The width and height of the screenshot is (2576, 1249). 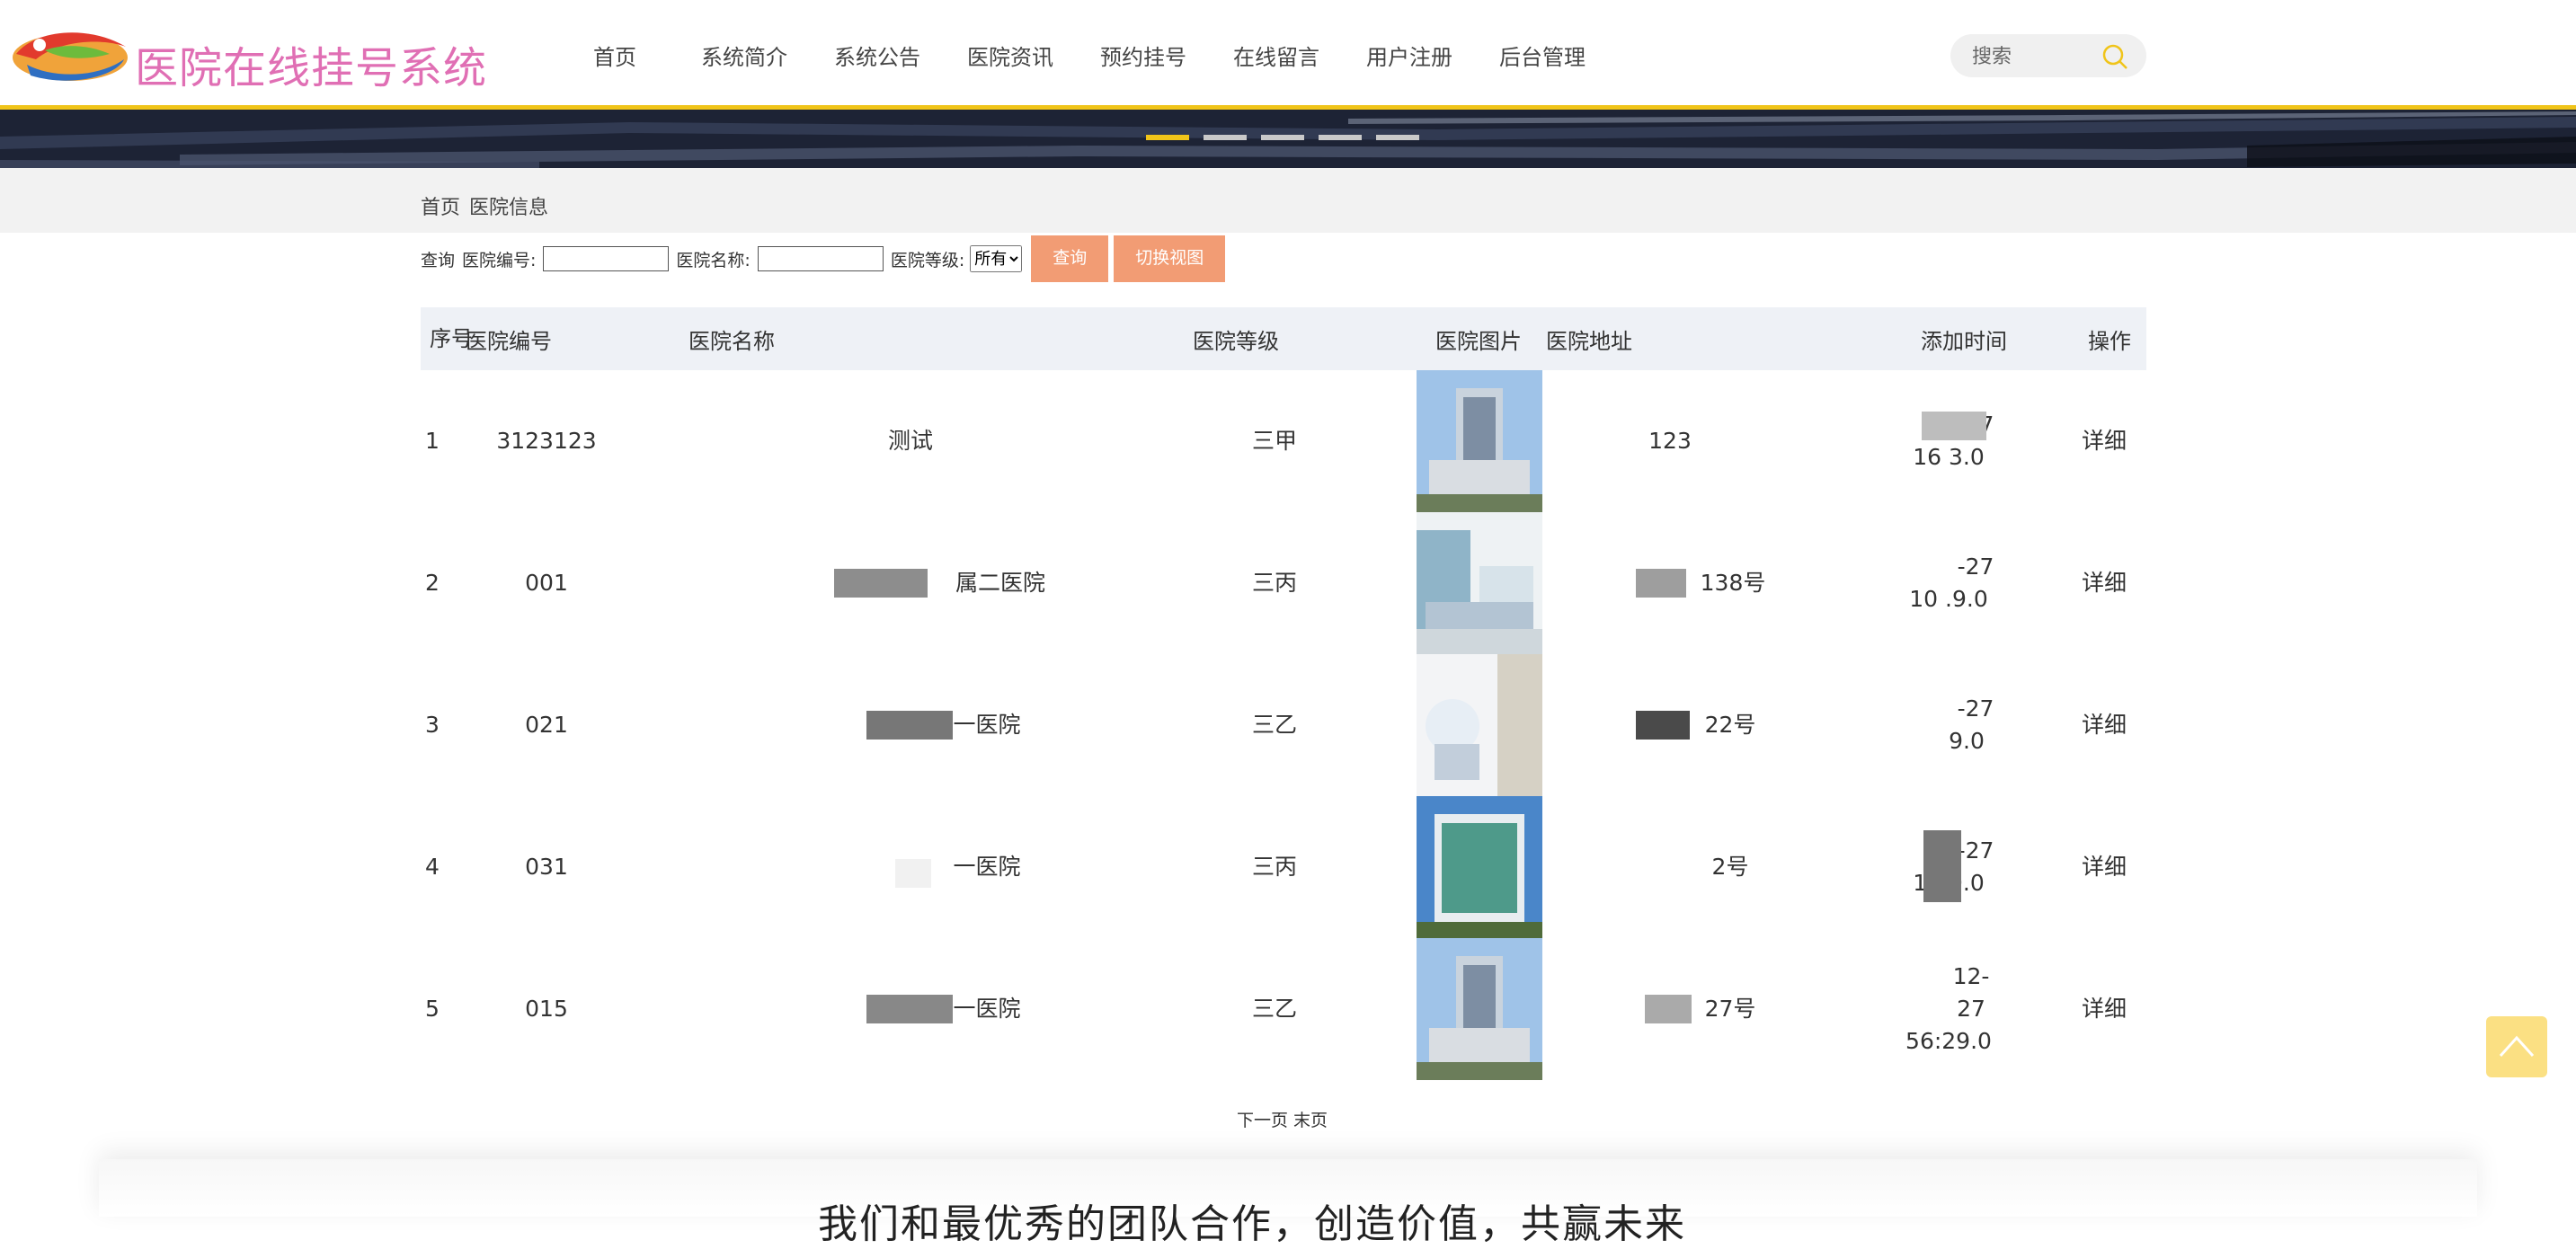 What do you see at coordinates (1010, 55) in the screenshot?
I see `nav-news: 医院资讯` at bounding box center [1010, 55].